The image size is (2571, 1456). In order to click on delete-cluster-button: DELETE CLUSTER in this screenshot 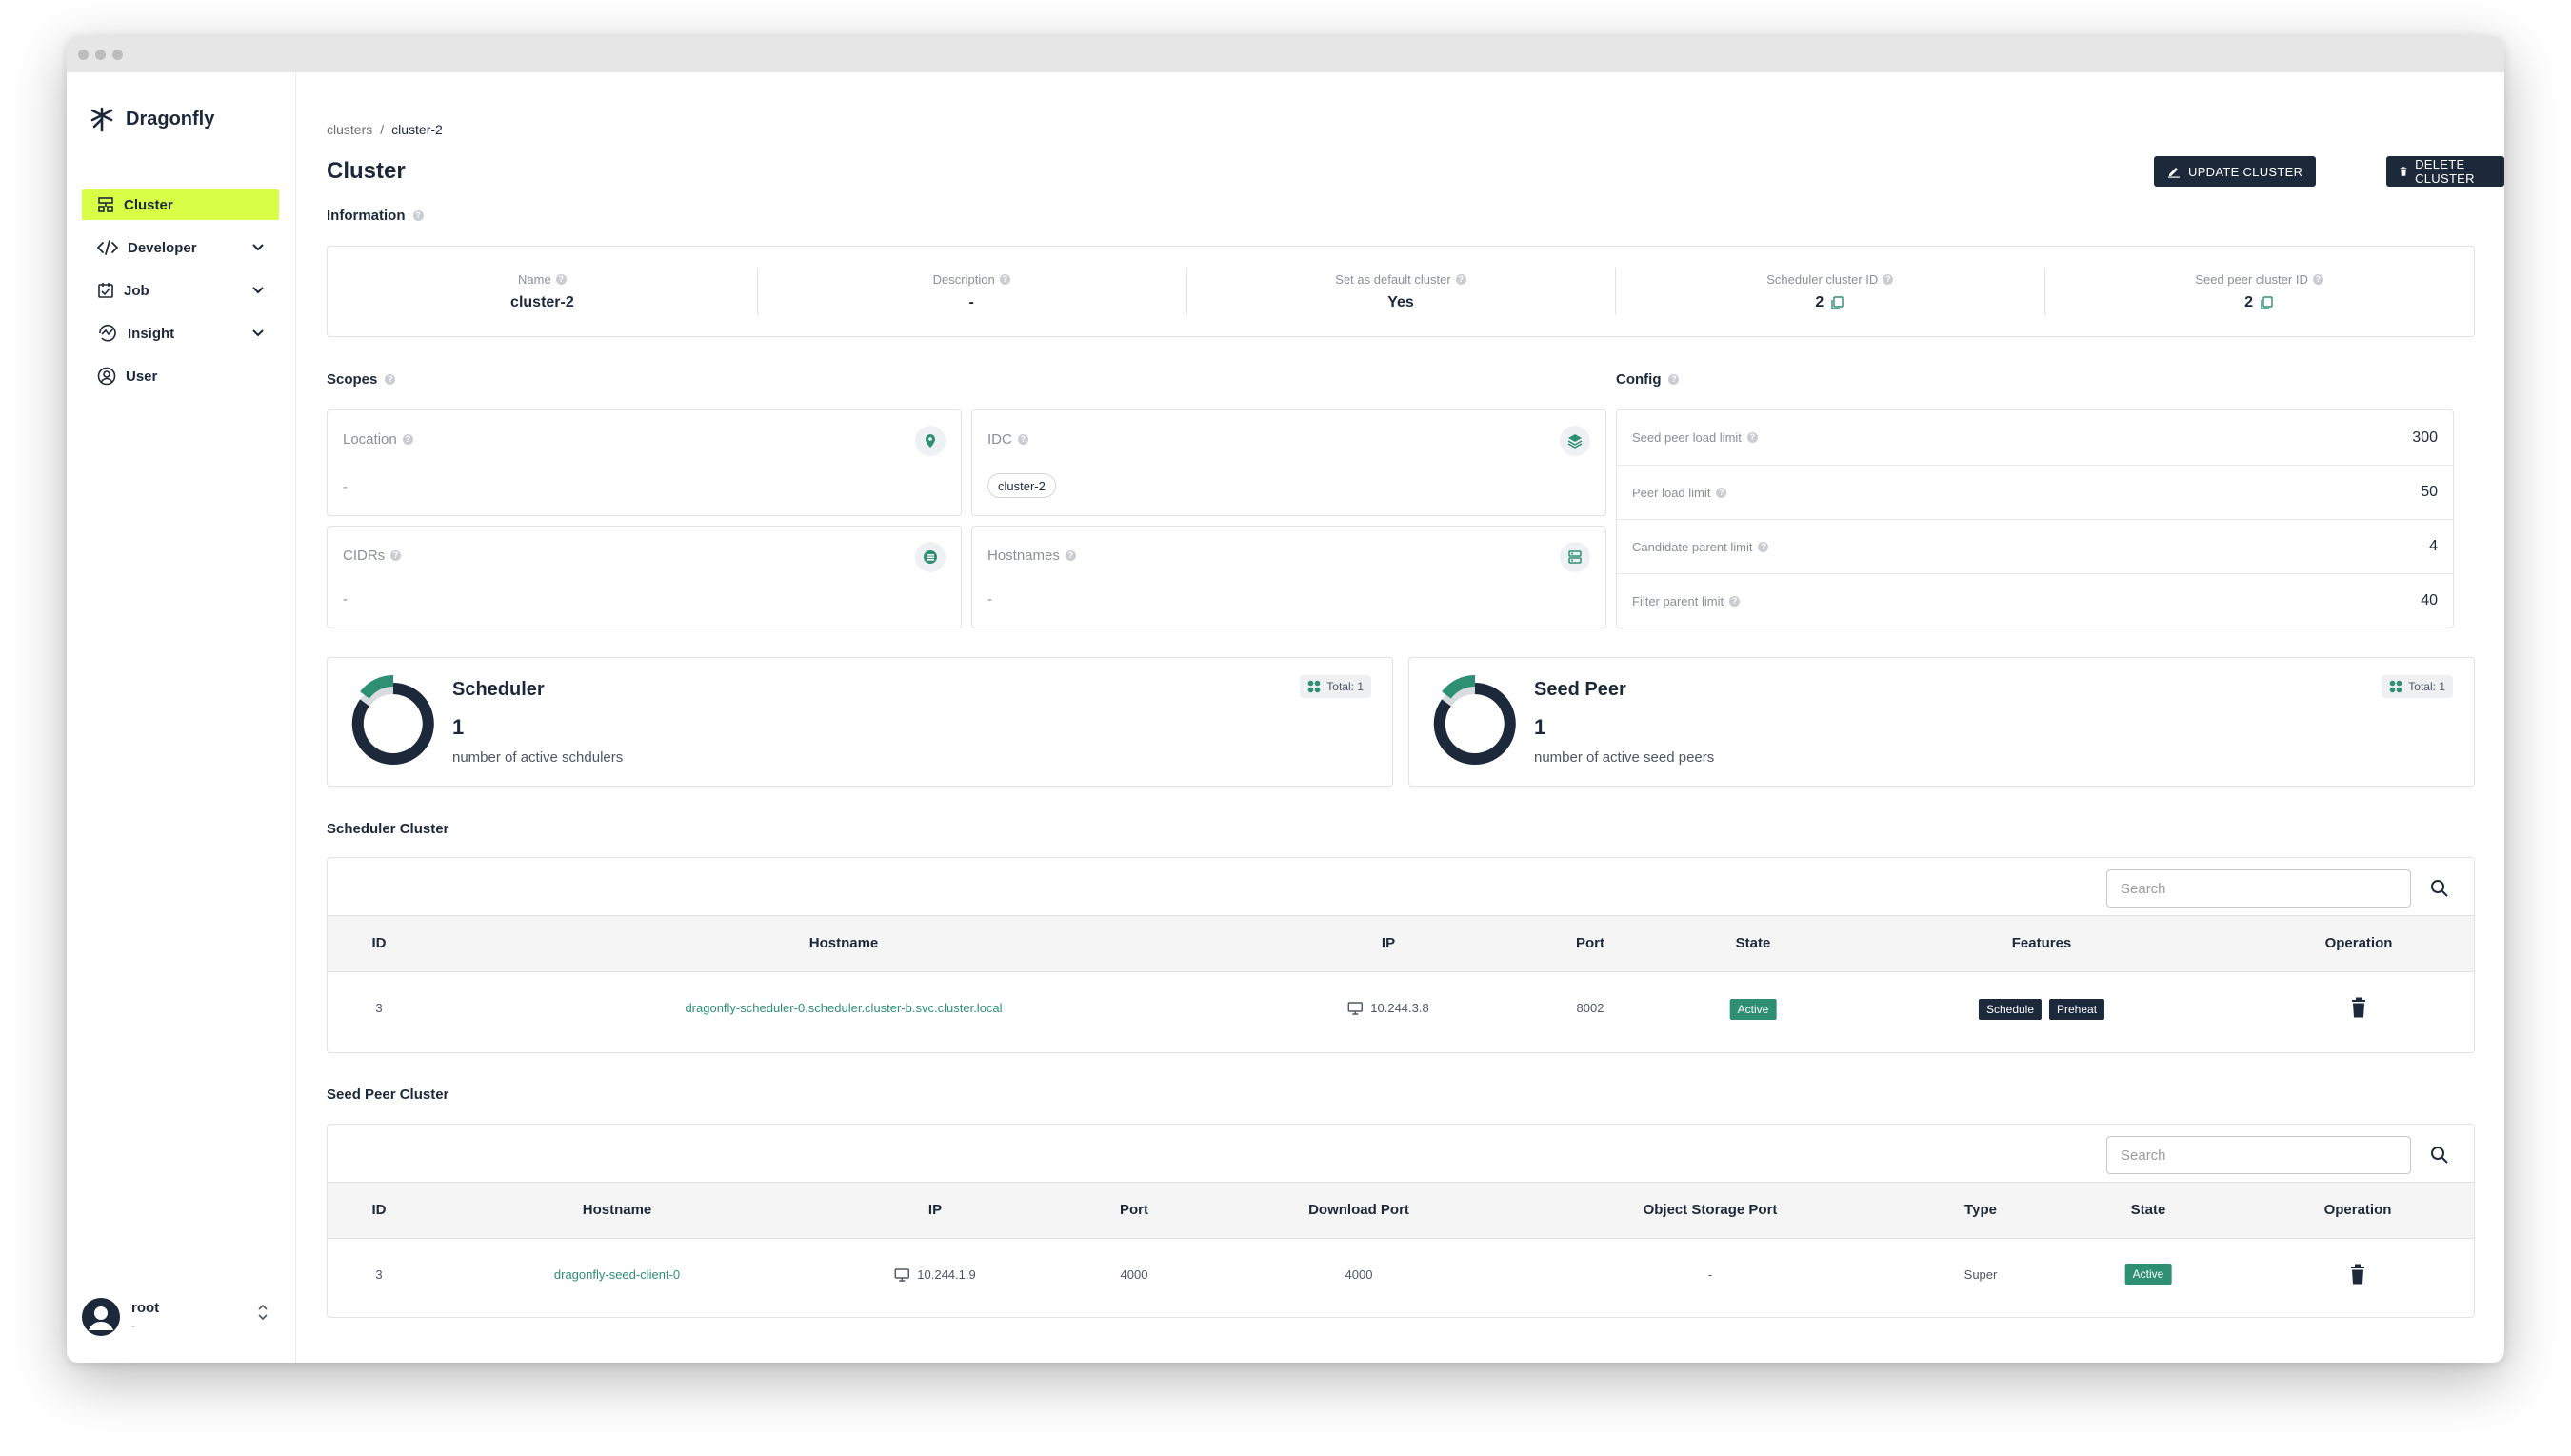, I will do `click(2445, 172)`.